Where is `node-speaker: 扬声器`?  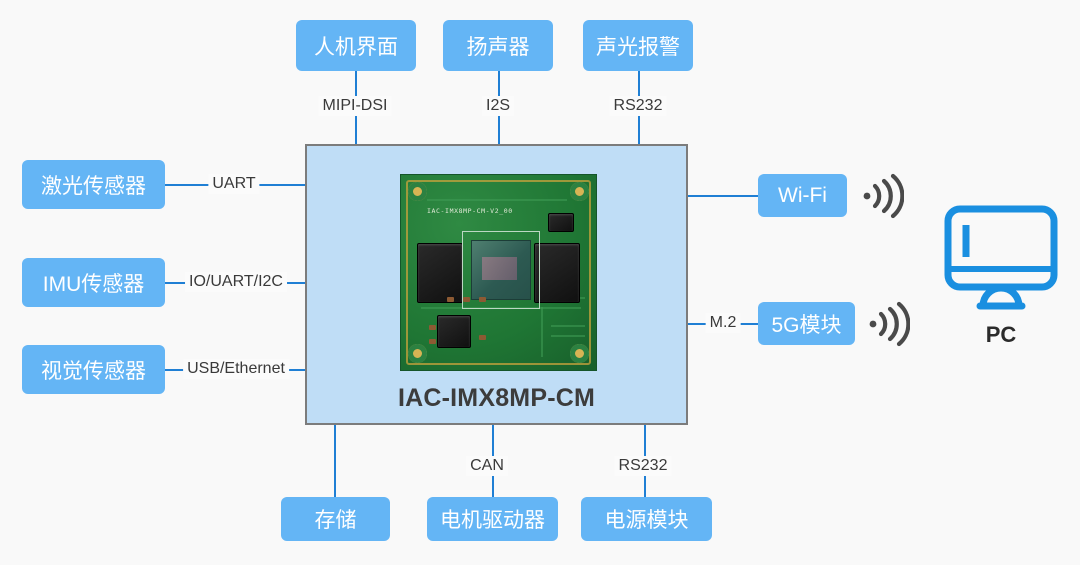 node-speaker: 扬声器 is located at coordinates (498, 45).